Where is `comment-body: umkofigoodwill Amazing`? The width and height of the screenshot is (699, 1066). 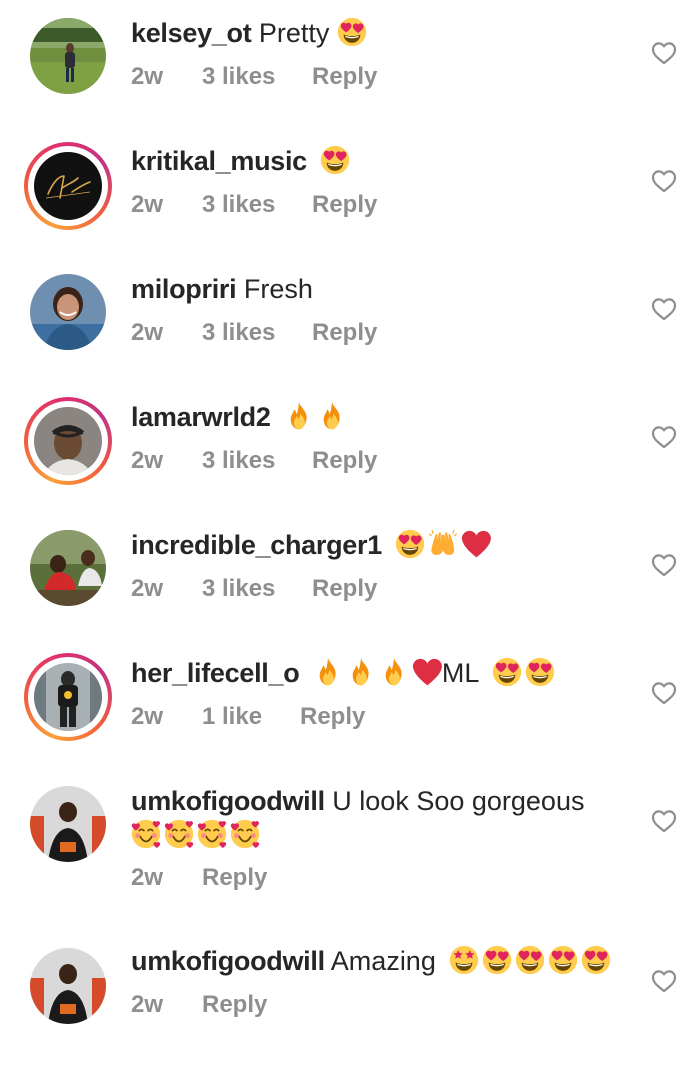 comment-body: umkofigoodwill Amazing is located at coordinates (371, 961).